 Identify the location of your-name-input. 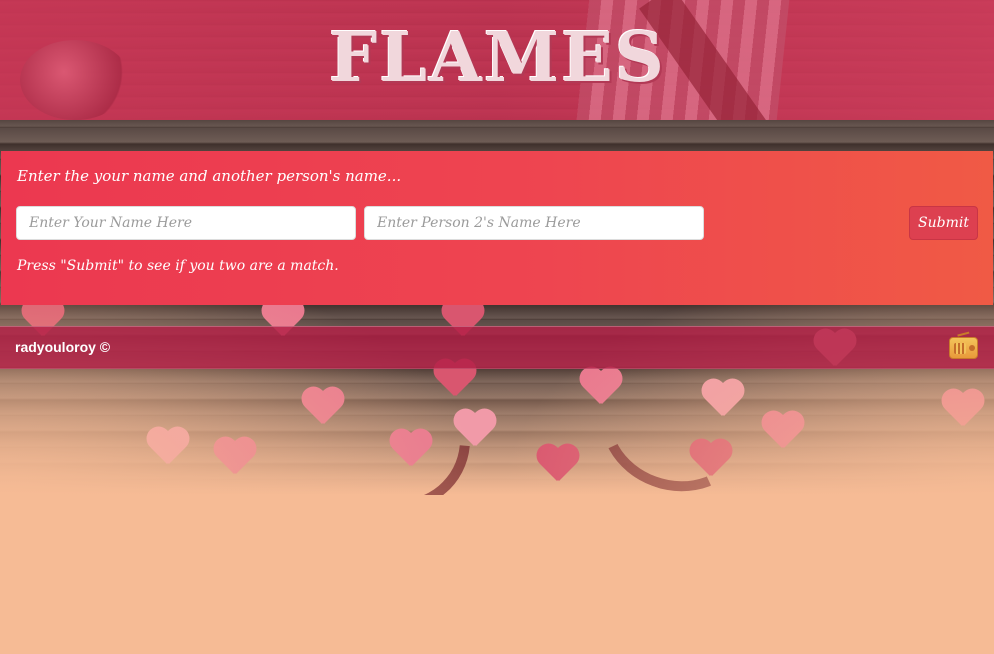
(186, 223).